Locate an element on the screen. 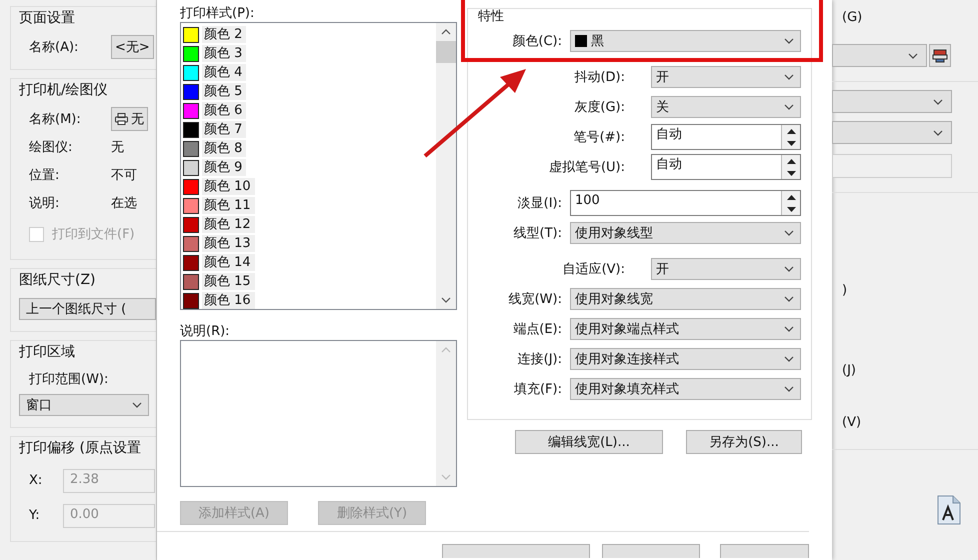  style-item: 颜色 15 is located at coordinates (309, 281).